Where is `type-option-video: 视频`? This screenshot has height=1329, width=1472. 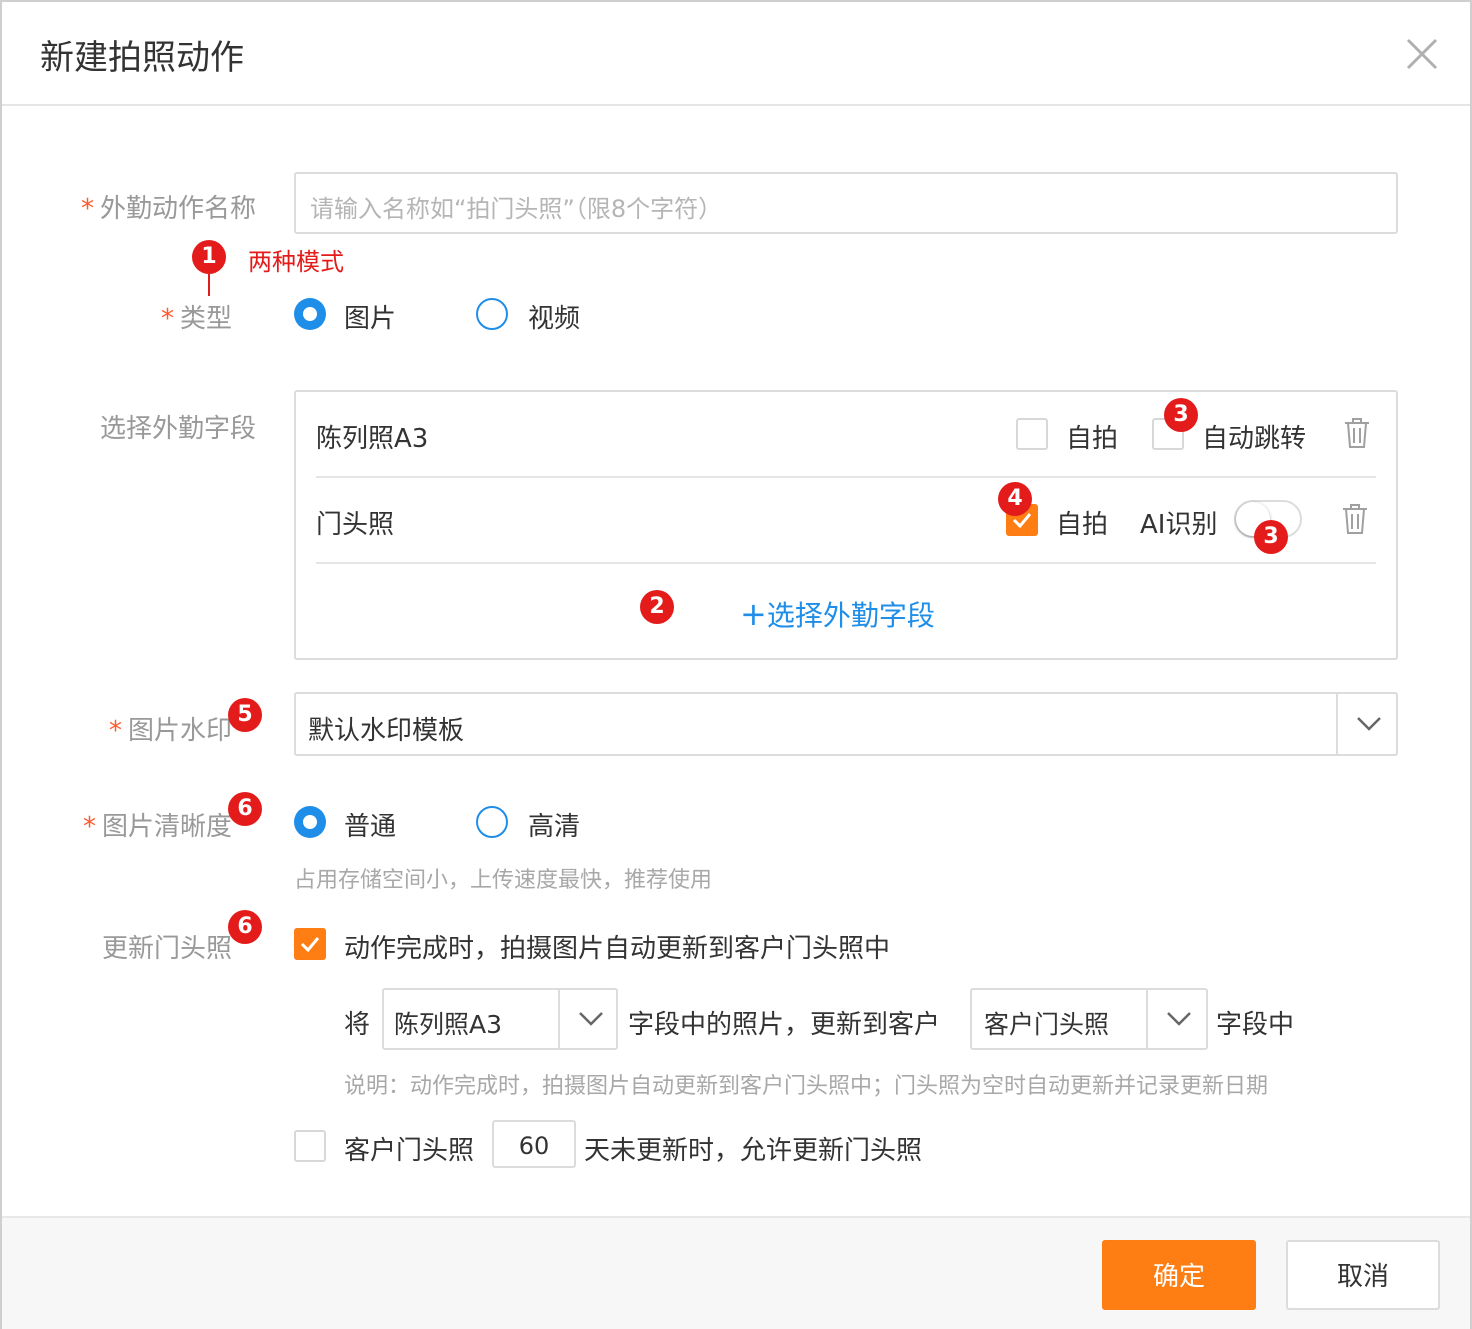
type-option-video: 视频 is located at coordinates (554, 319).